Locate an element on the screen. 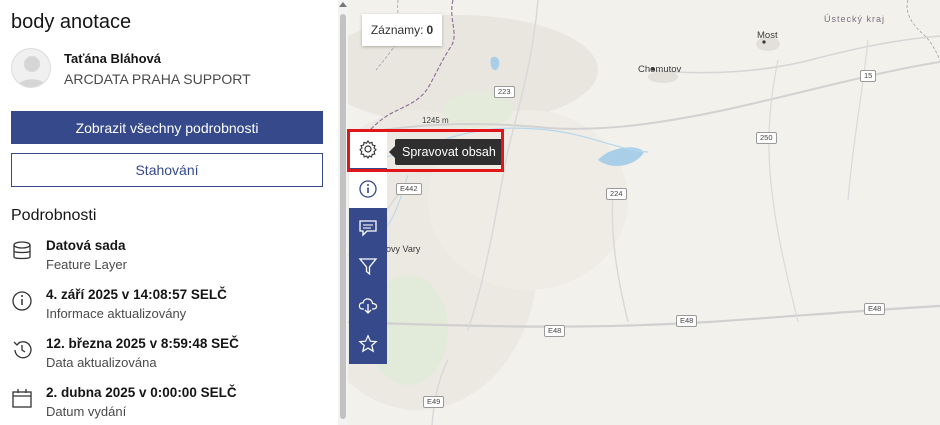 The width and height of the screenshot is (940, 425). view-all-details-button: Zobrazit všechny podrobnosti is located at coordinates (167, 127).